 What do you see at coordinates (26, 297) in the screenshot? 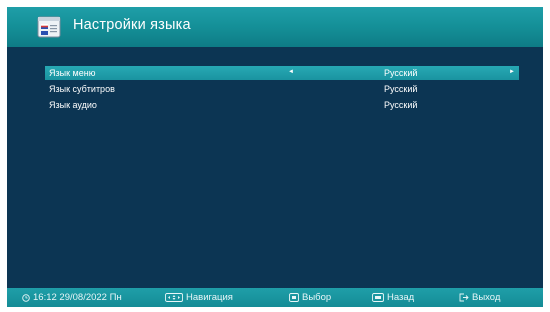
I see `clock-icon` at bounding box center [26, 297].